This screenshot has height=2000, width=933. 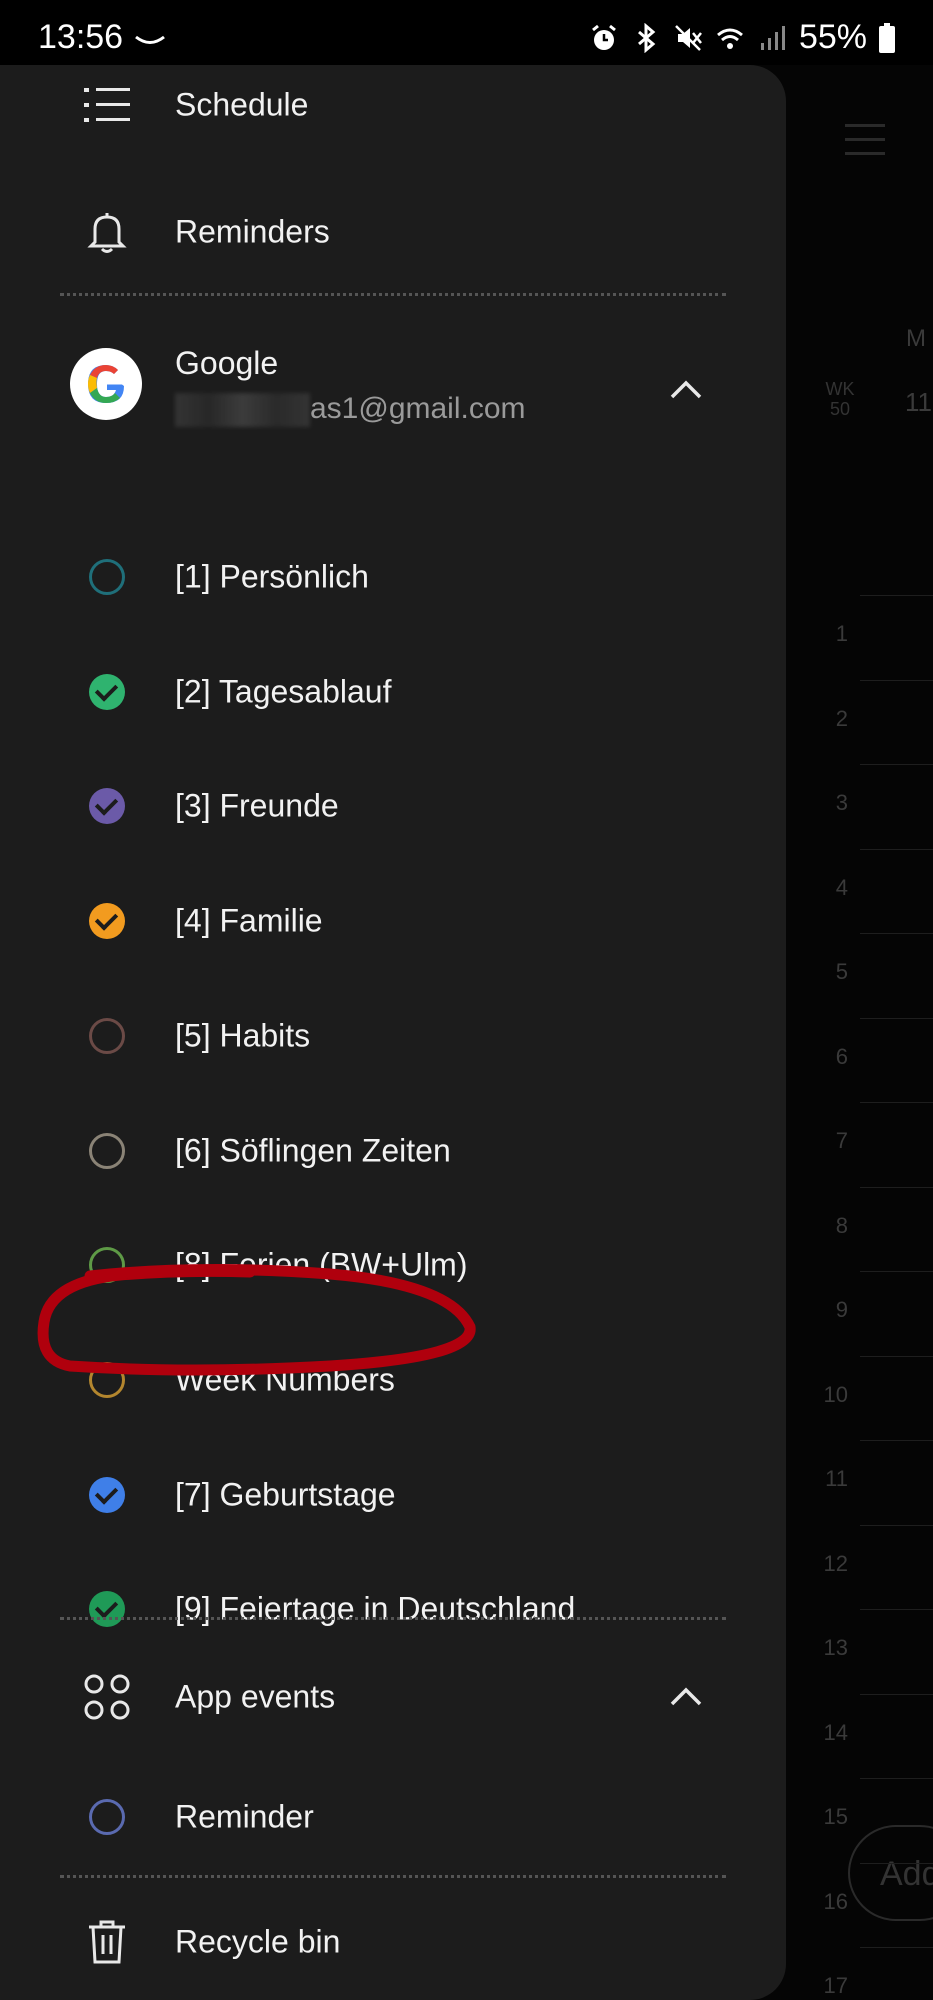 What do you see at coordinates (244, 1816) in the screenshot?
I see `app-event-label: Reminder` at bounding box center [244, 1816].